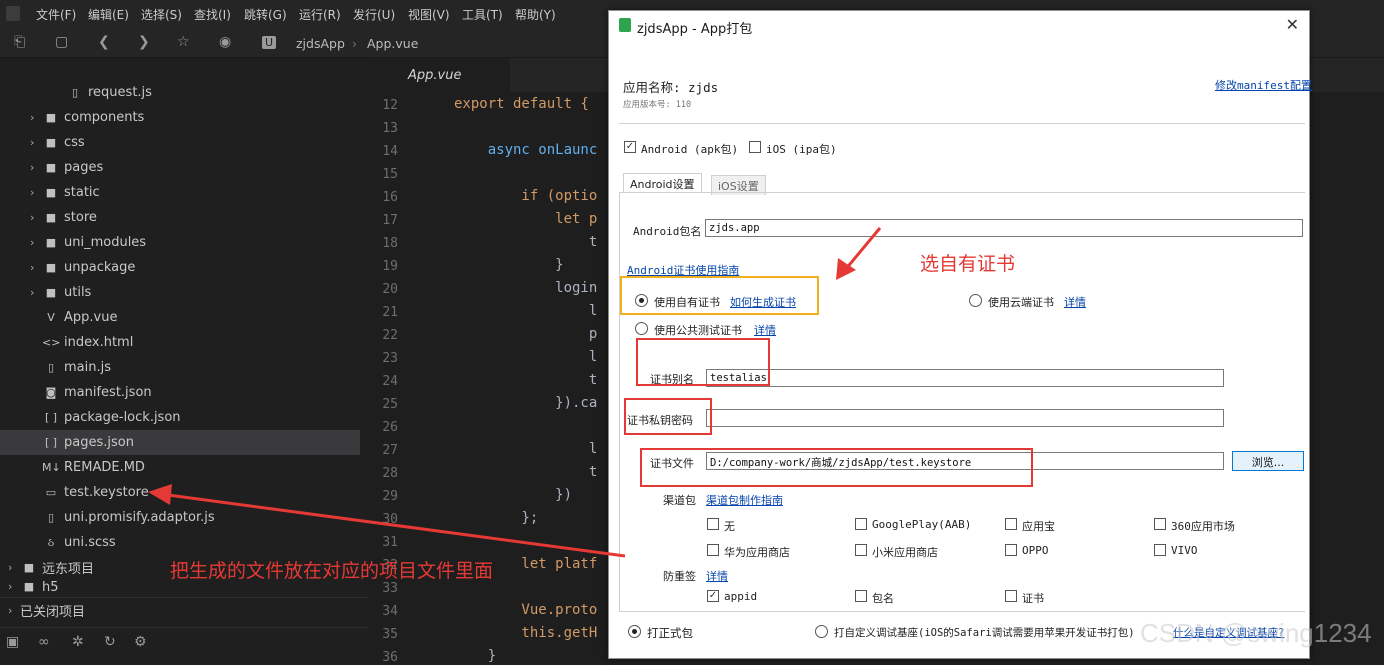 The image size is (1384, 665). I want to click on tree-item-app-vue: V App.vue, so click(180, 317).